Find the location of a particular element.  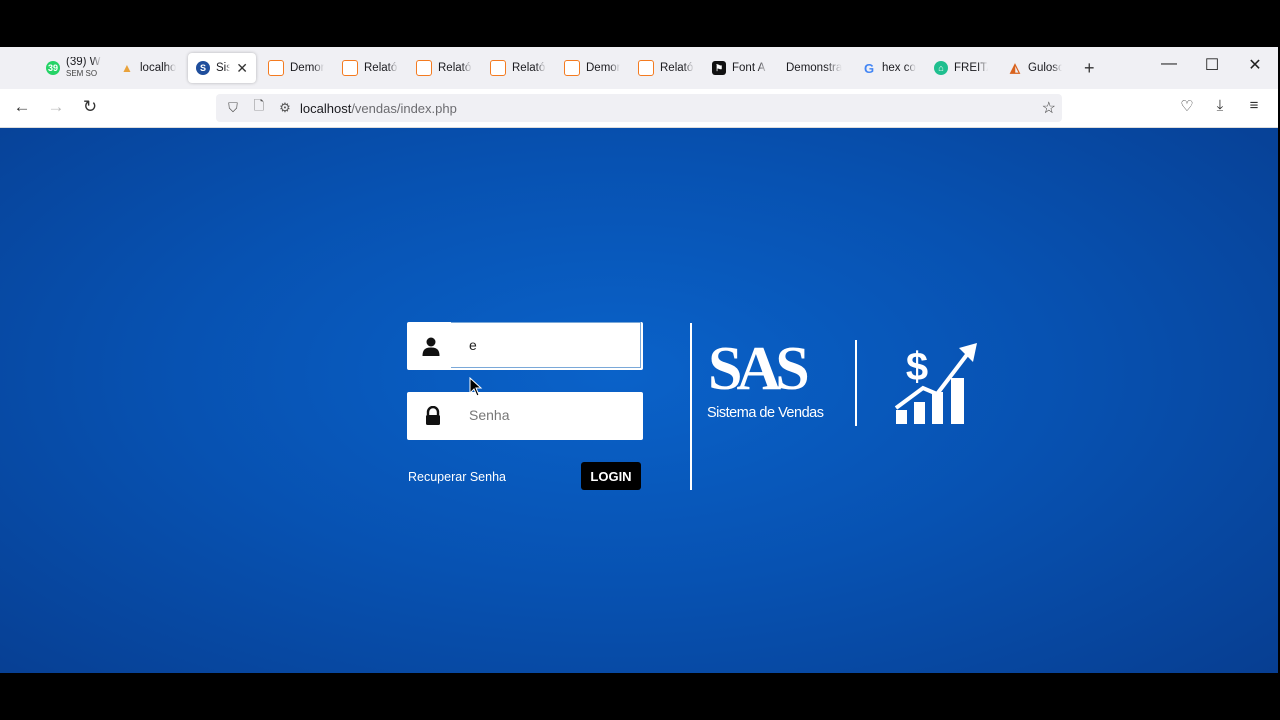

brand-title: SAS is located at coordinates (759, 369).